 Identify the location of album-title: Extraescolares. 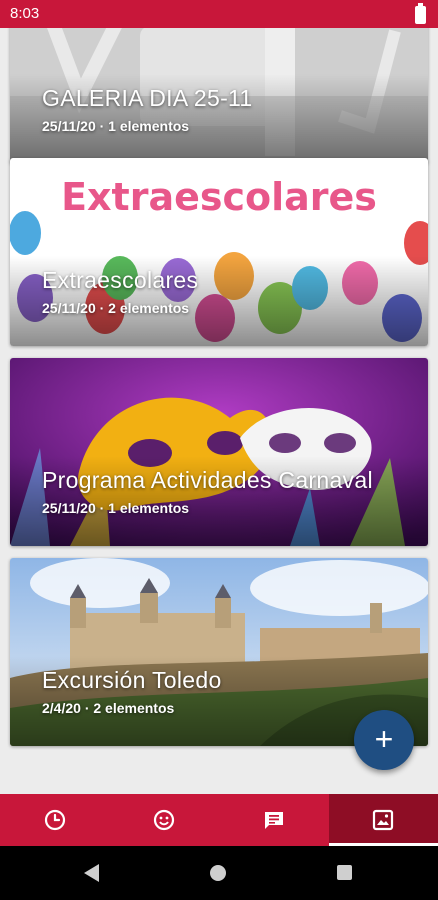
(120, 280).